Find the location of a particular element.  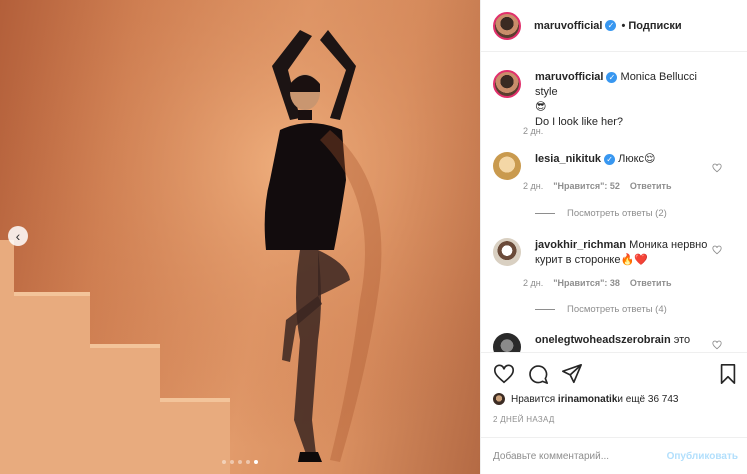

add-comment-bar: Опубликовать is located at coordinates (614, 455).